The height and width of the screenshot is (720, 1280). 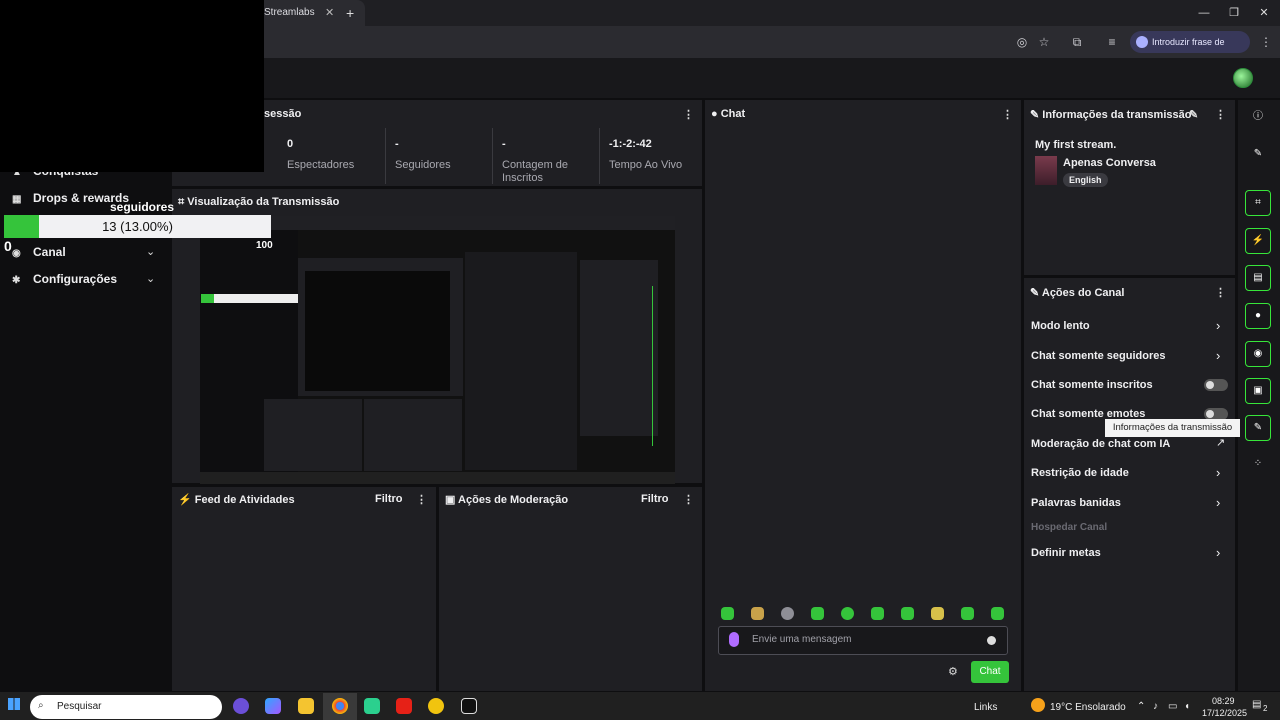 I want to click on stream-info-panel, so click(x=1129, y=187).